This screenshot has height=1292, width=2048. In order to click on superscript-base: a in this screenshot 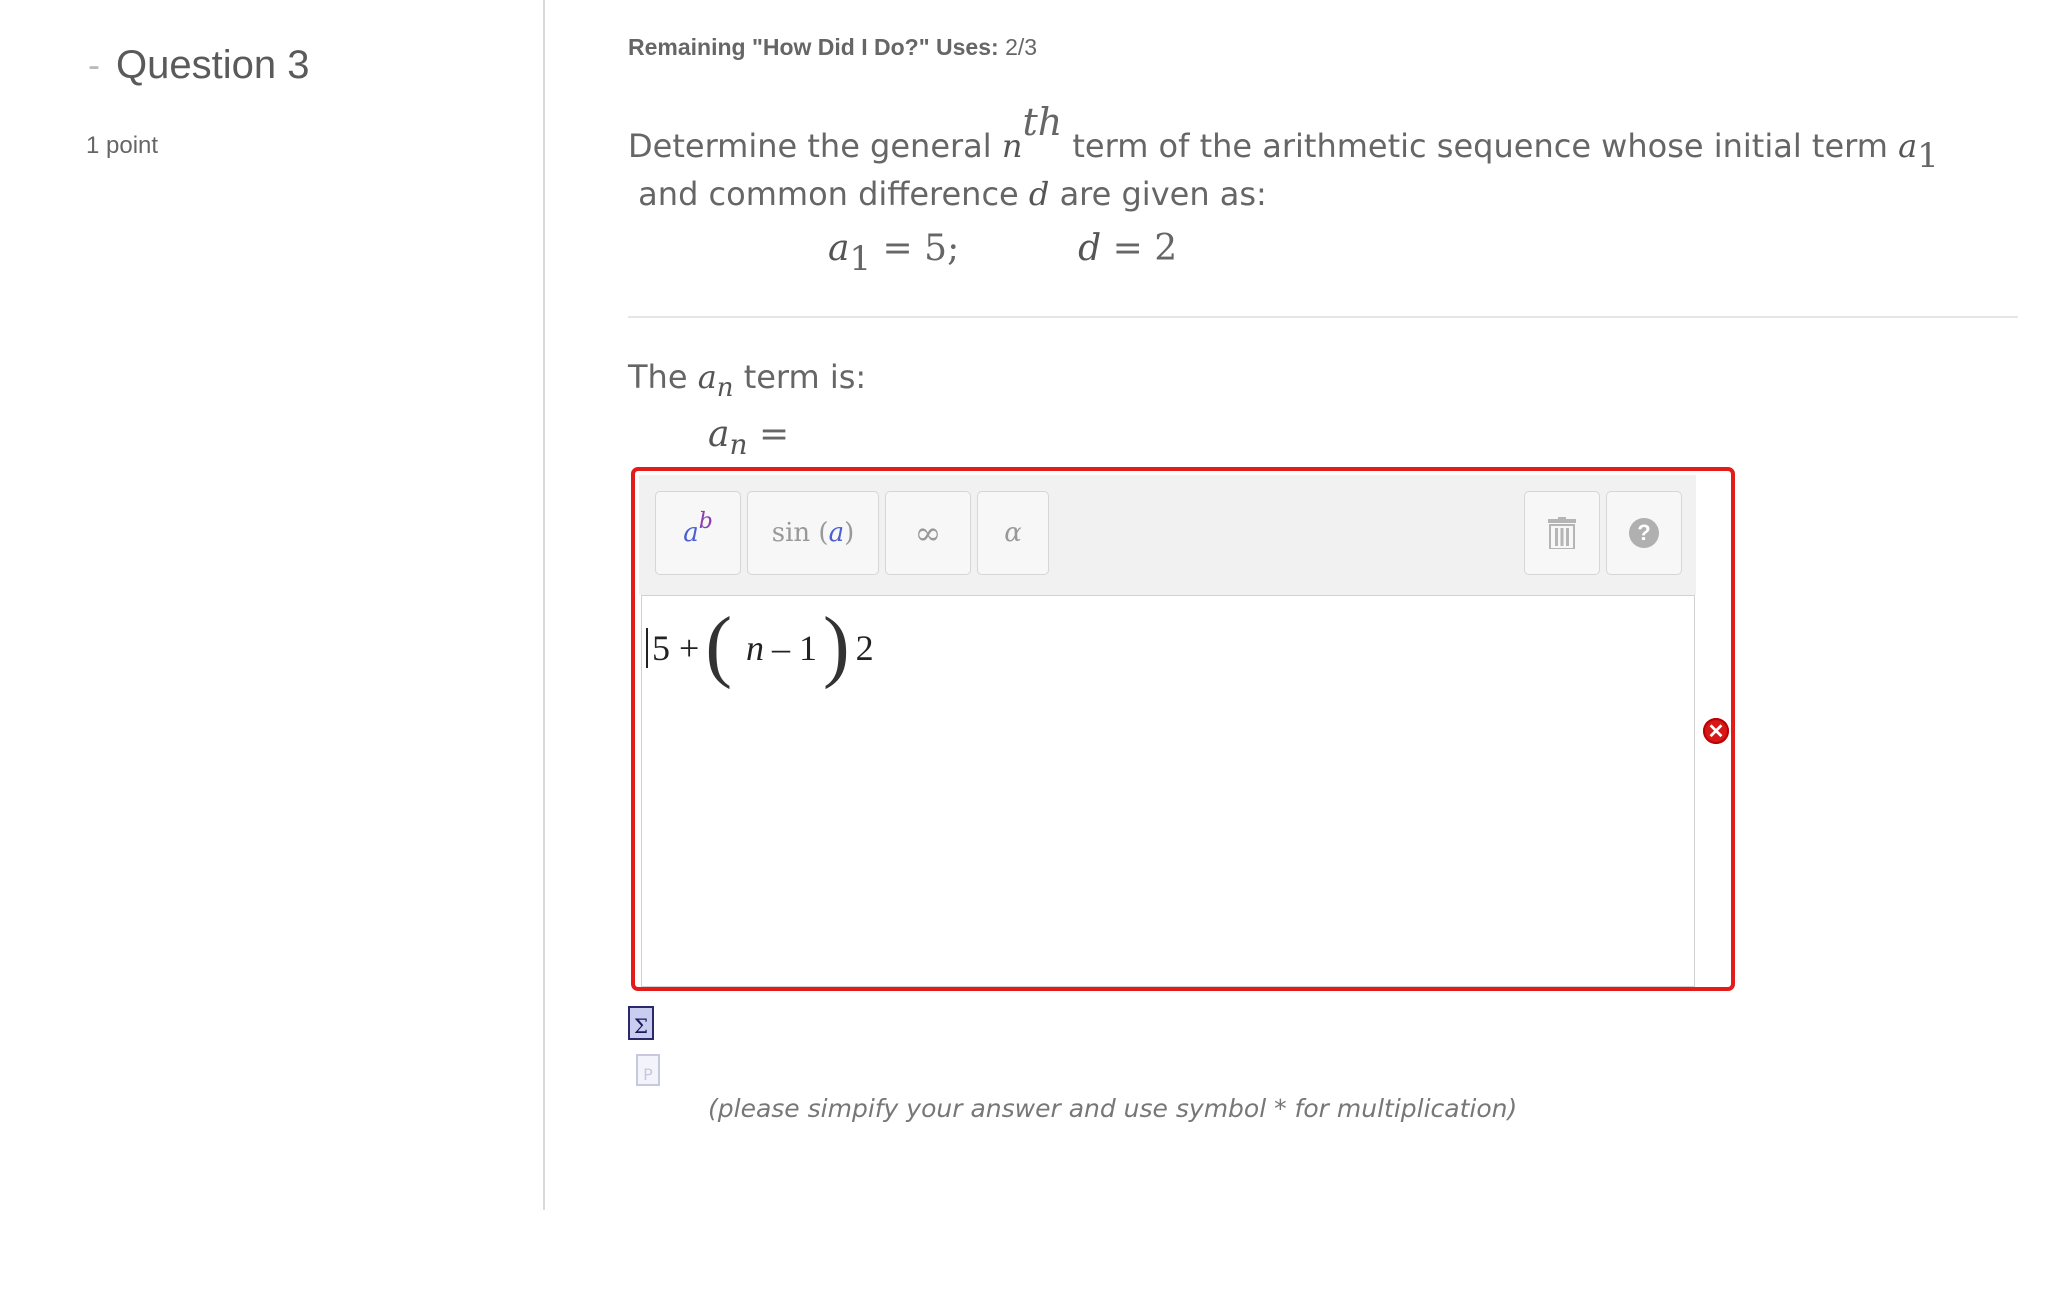, I will do `click(691, 533)`.